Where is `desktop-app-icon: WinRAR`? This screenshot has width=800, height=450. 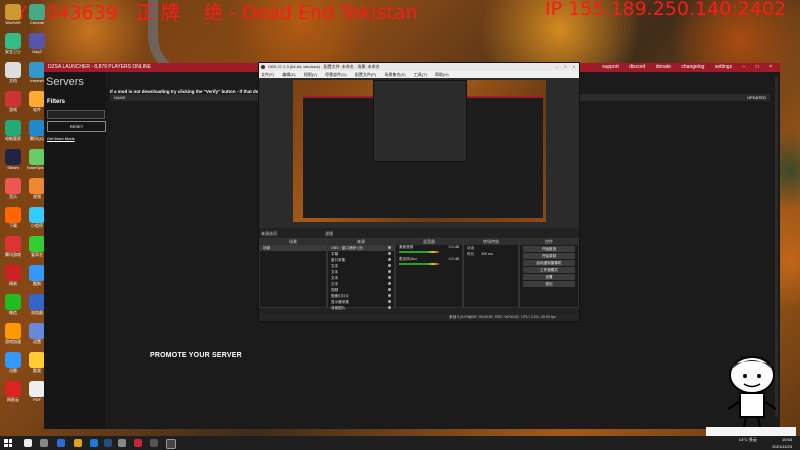 desktop-app-icon: WinRAR is located at coordinates (13, 16).